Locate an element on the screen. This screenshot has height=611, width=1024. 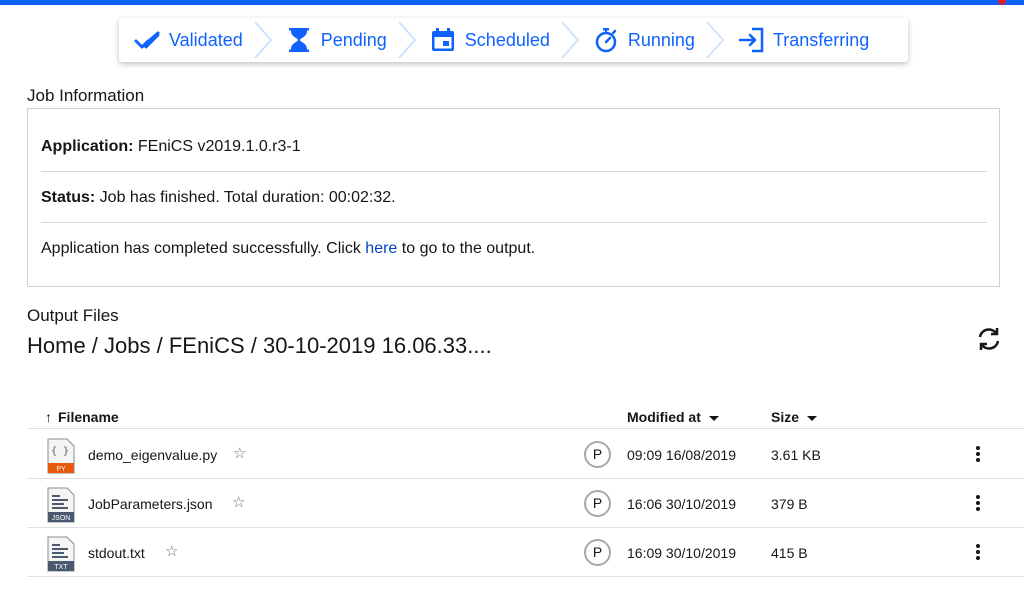
step-label: Pending is located at coordinates (353, 39).